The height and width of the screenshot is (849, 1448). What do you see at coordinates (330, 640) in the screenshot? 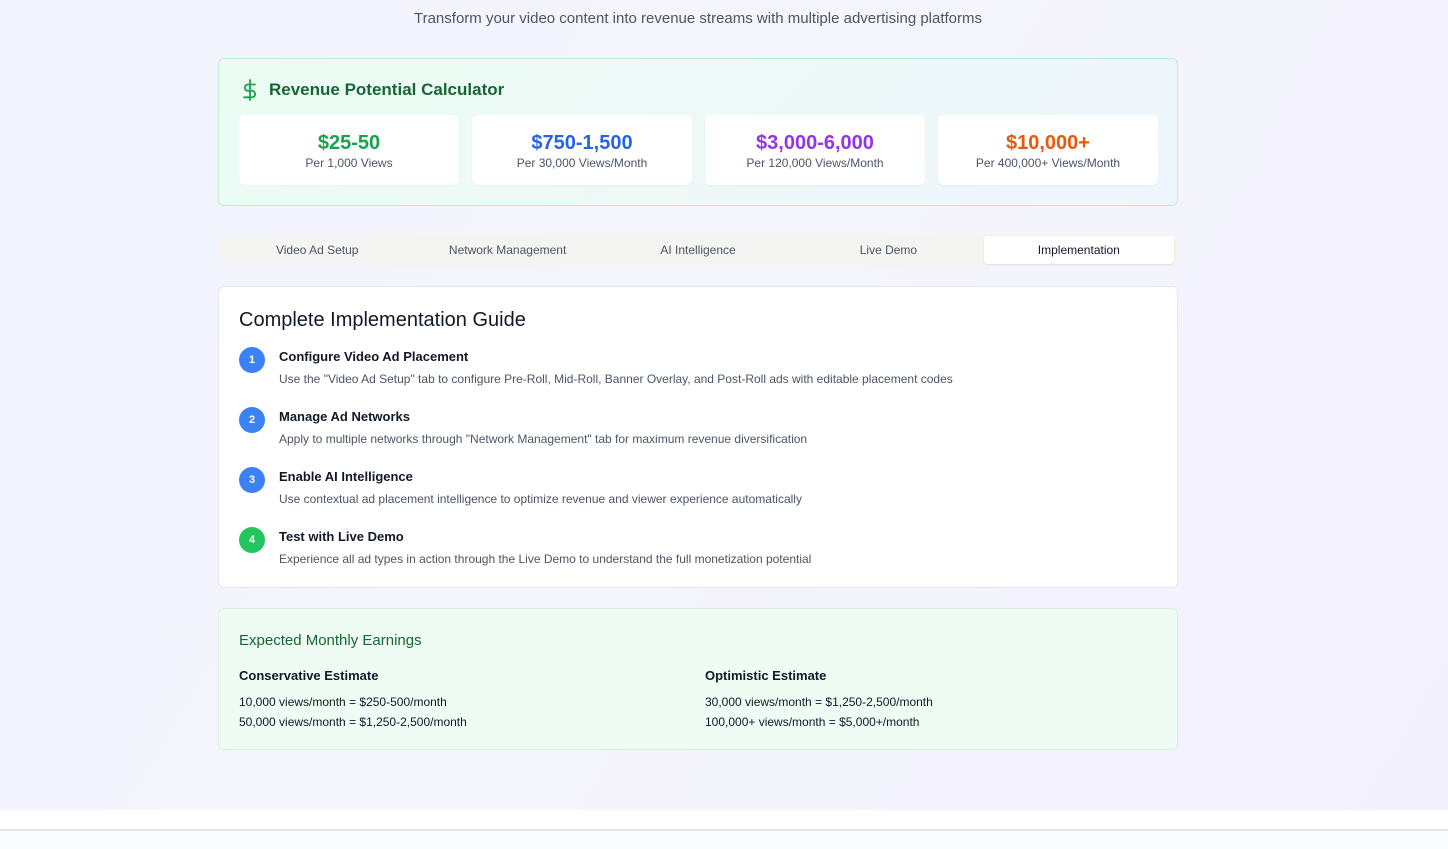
I see `earnings-title: Expected Monthly Earnings` at bounding box center [330, 640].